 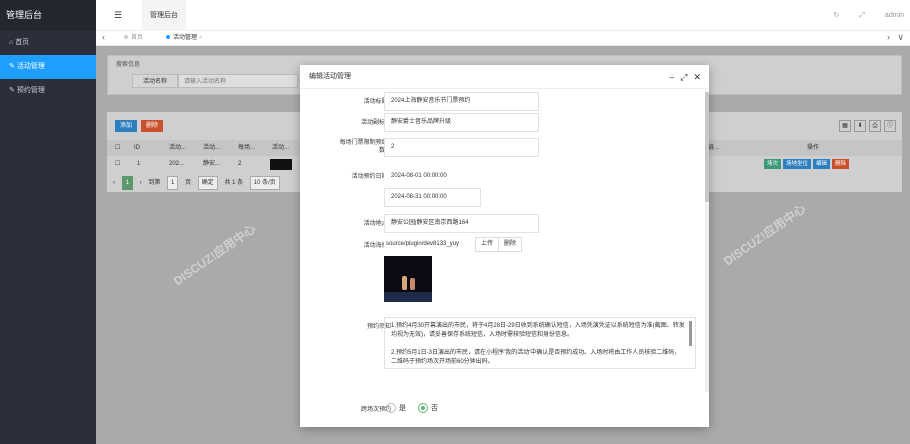 What do you see at coordinates (48, 43) in the screenshot?
I see `sidebar-item-home: ⌂ 首页` at bounding box center [48, 43].